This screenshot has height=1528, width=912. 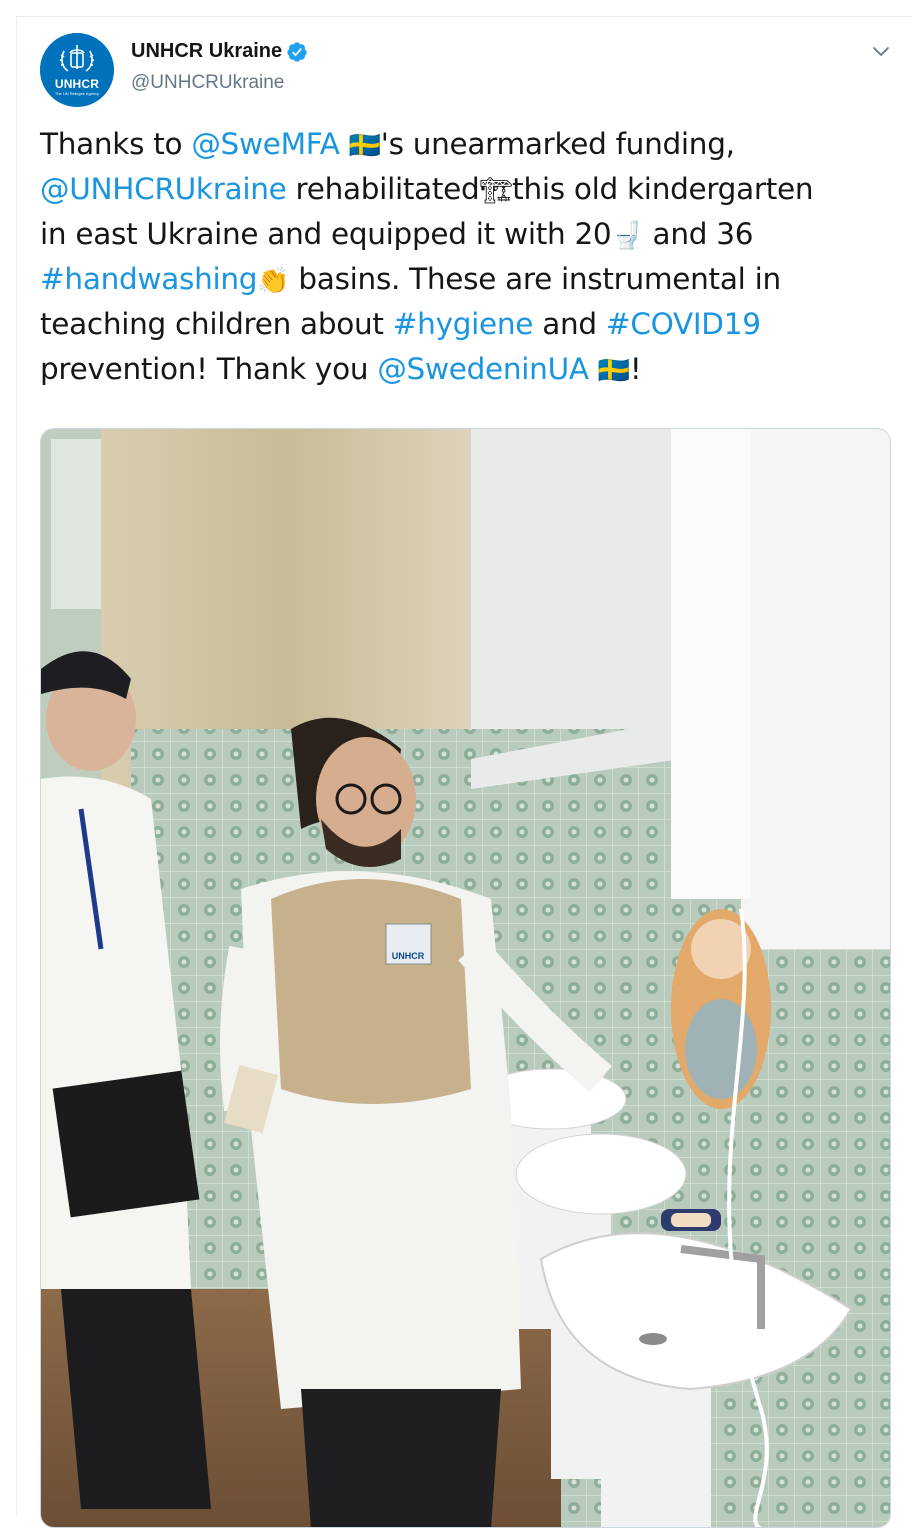 What do you see at coordinates (496, 191) in the screenshot?
I see `construction-crane-icon: 🏗` at bounding box center [496, 191].